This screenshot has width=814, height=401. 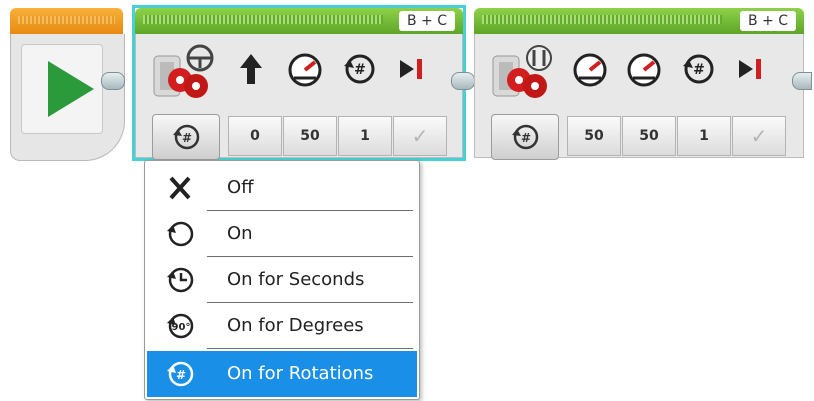 I want to click on left-power-value: 50, so click(x=594, y=136).